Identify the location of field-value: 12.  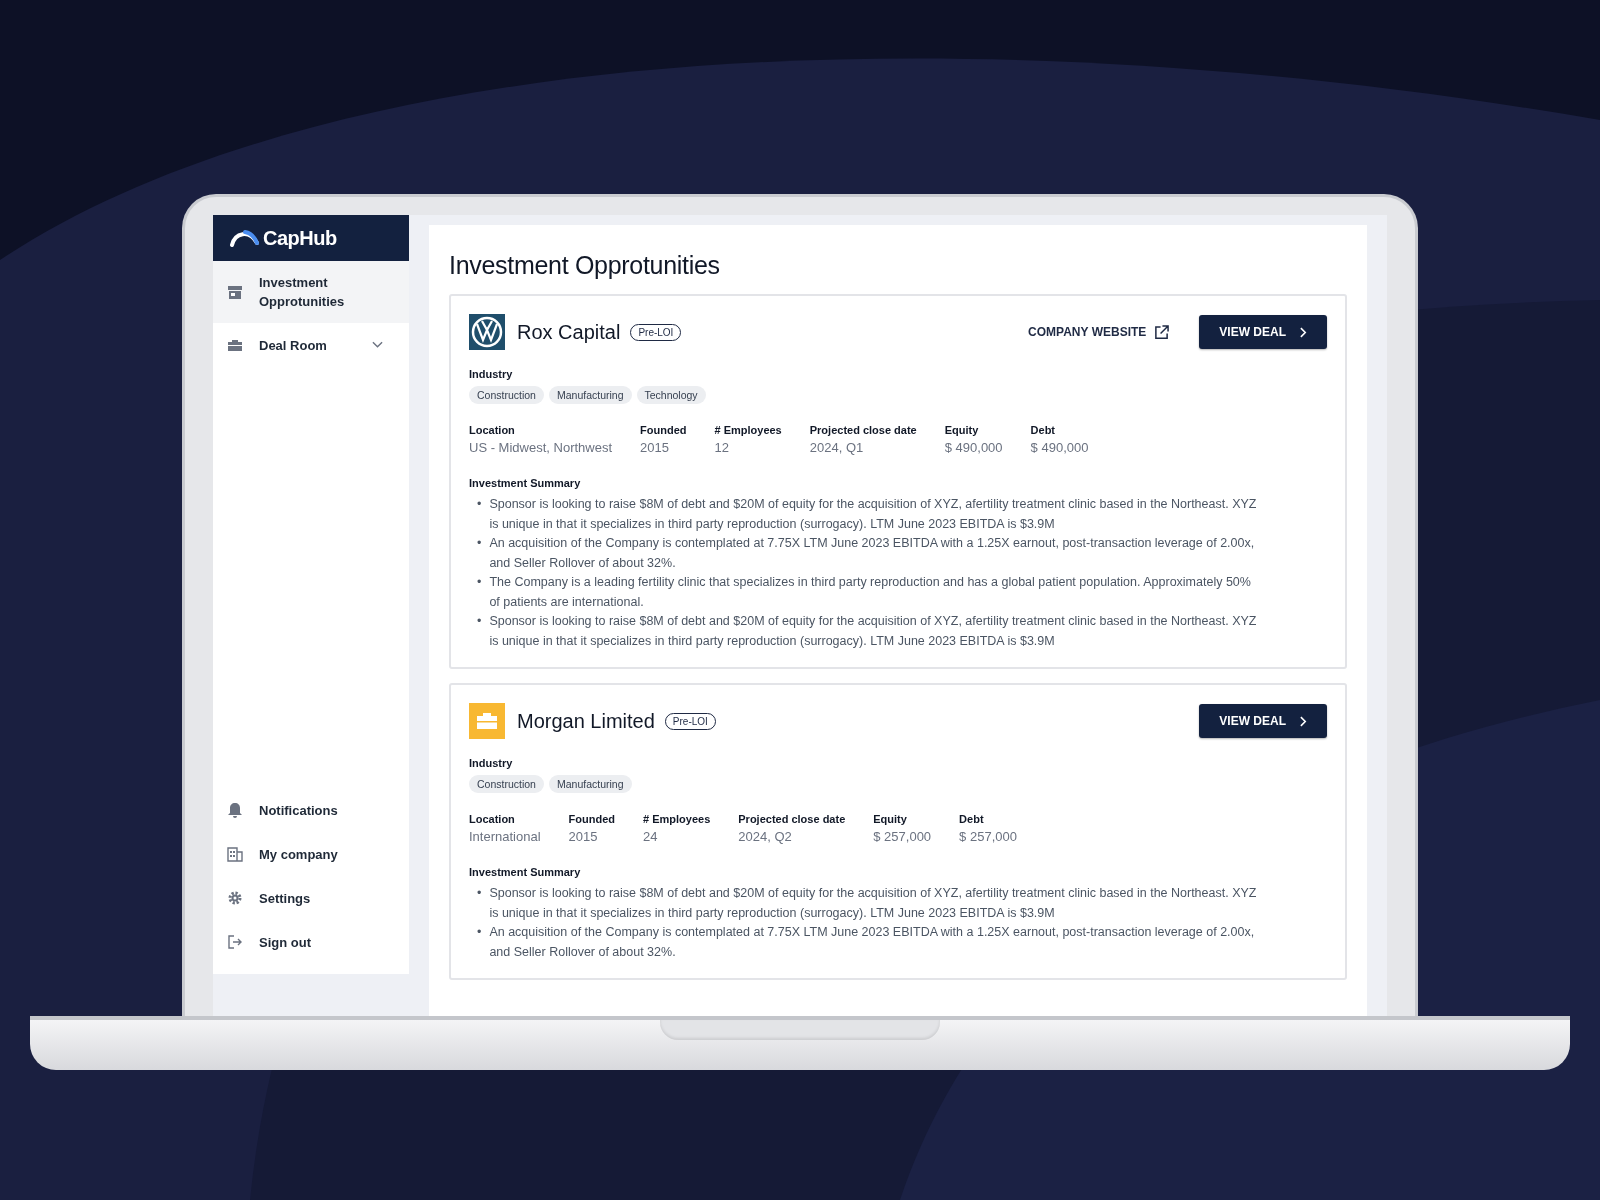
(722, 447).